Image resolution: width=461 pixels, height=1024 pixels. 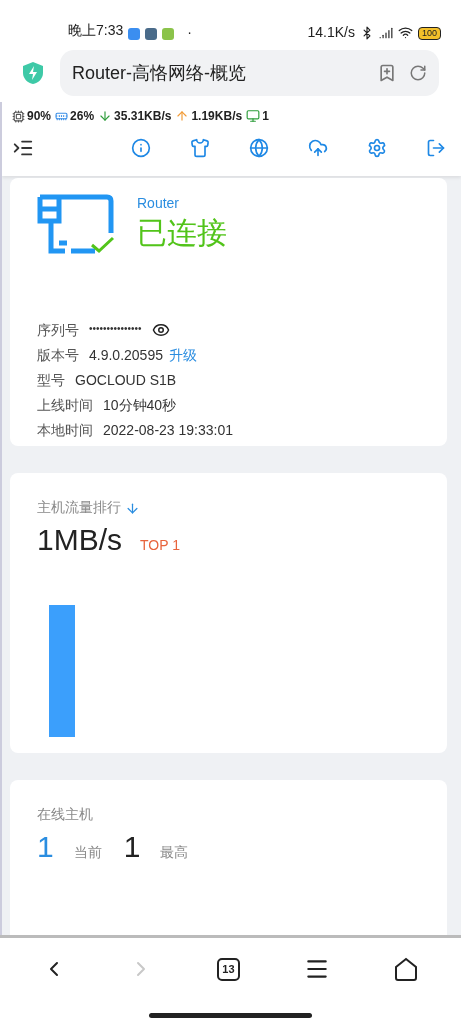 What do you see at coordinates (168, 429) in the screenshot?
I see `info-value: 2022-08-23 19:33:01` at bounding box center [168, 429].